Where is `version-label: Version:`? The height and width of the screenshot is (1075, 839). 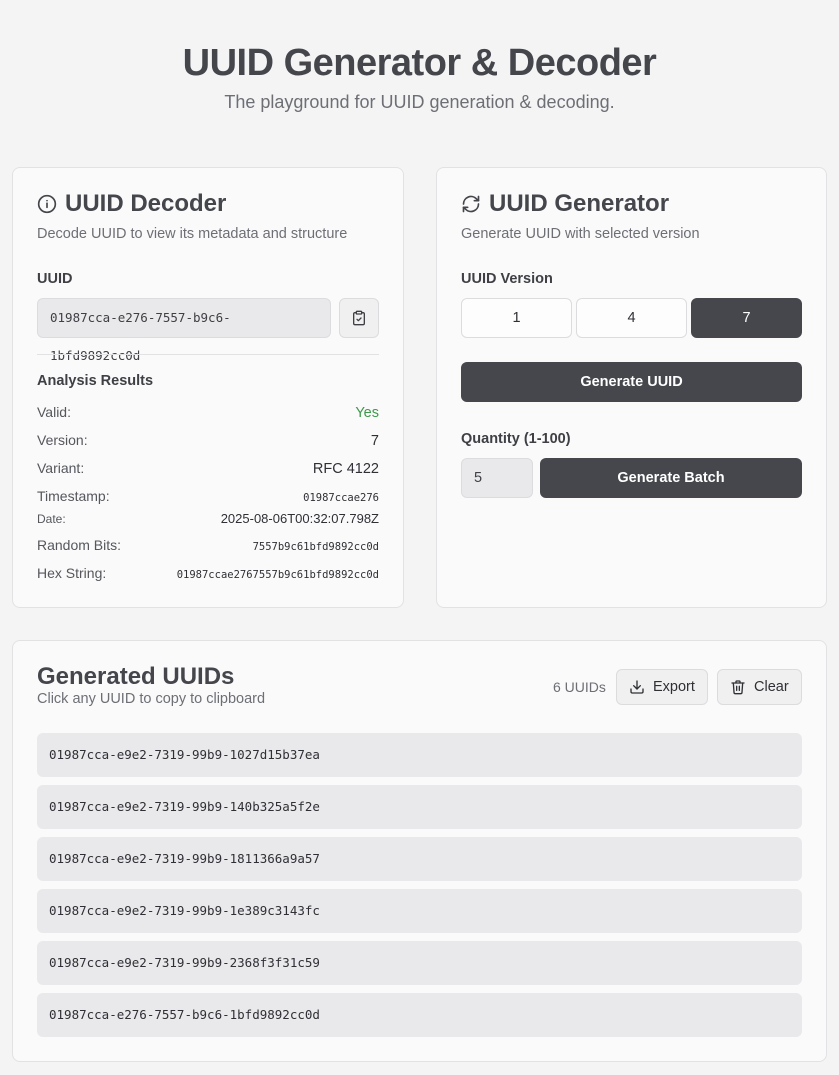 version-label: Version: is located at coordinates (62, 440).